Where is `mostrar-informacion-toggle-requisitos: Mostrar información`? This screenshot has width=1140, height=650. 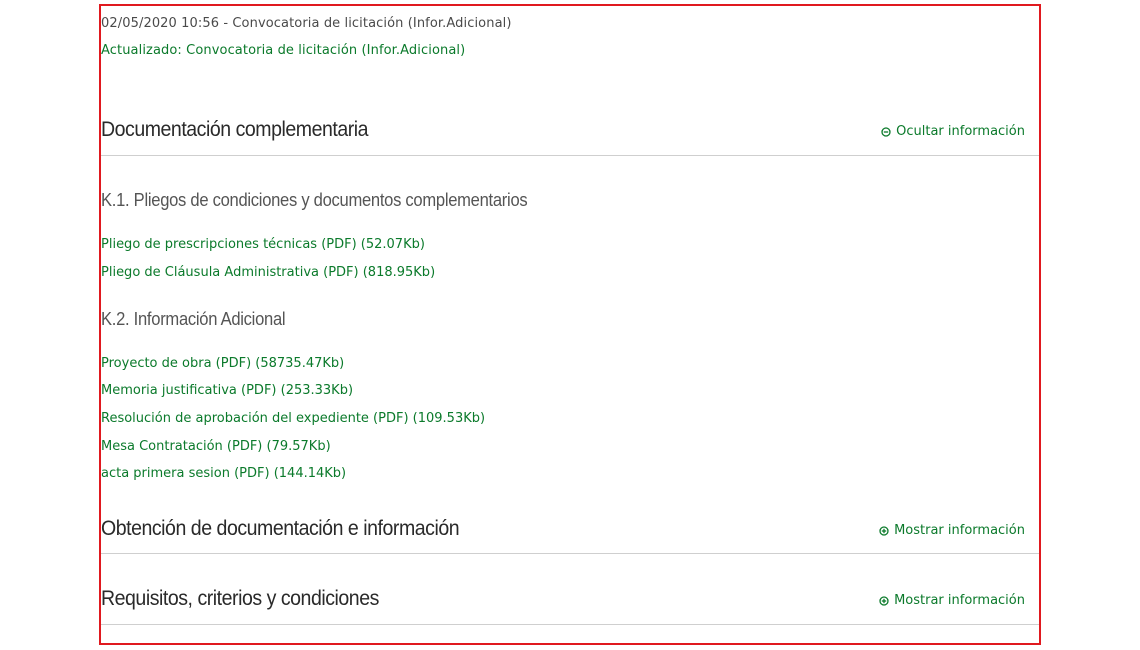
mostrar-informacion-toggle-requisitos: Mostrar información is located at coordinates (952, 600).